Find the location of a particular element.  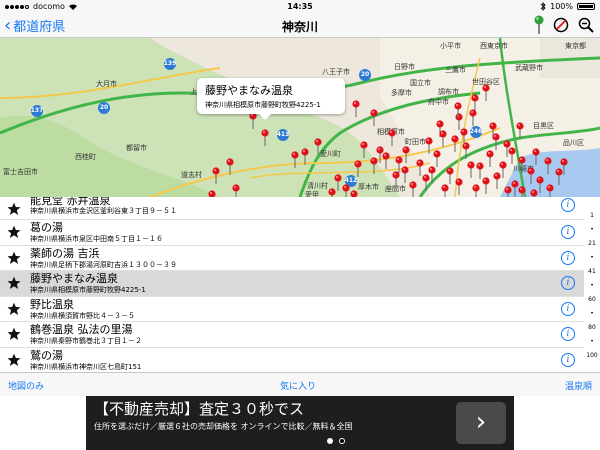

ad-arrow-button: › is located at coordinates (481, 423).